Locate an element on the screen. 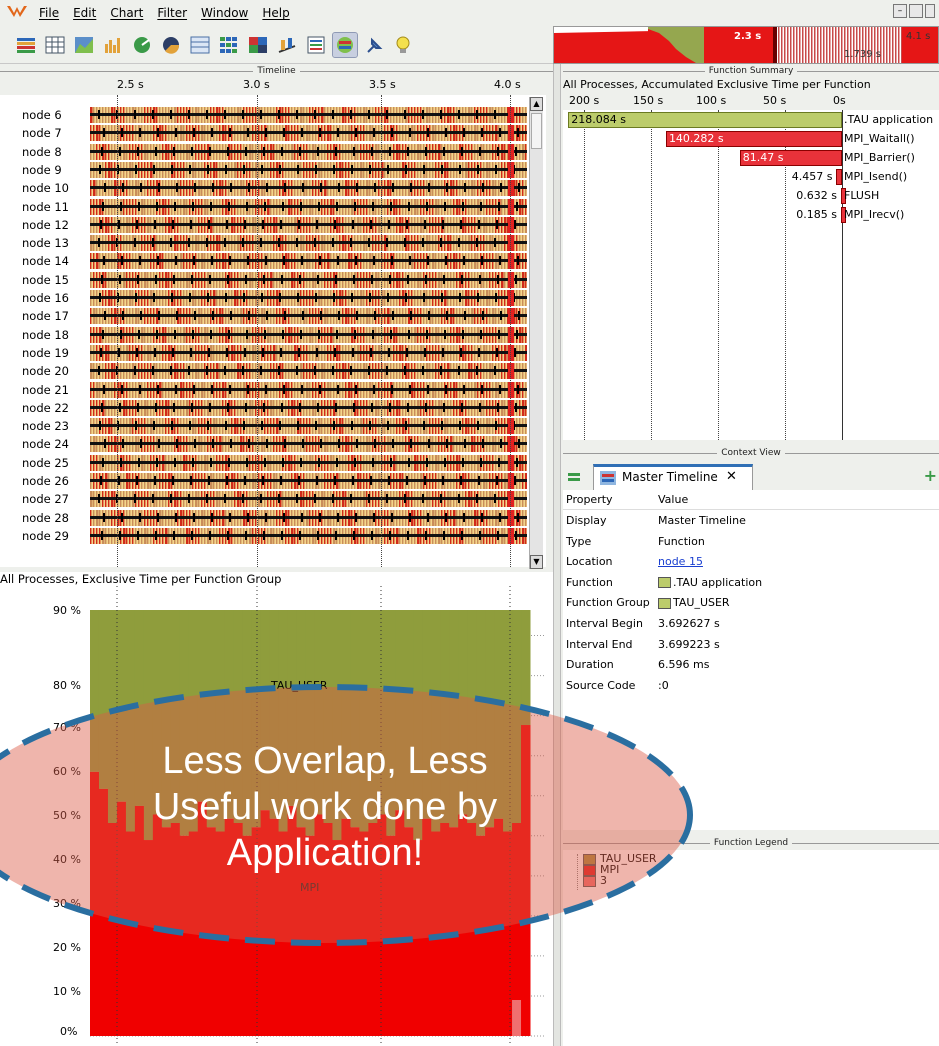  property-key: Interval Begin is located at coordinates (604, 623).